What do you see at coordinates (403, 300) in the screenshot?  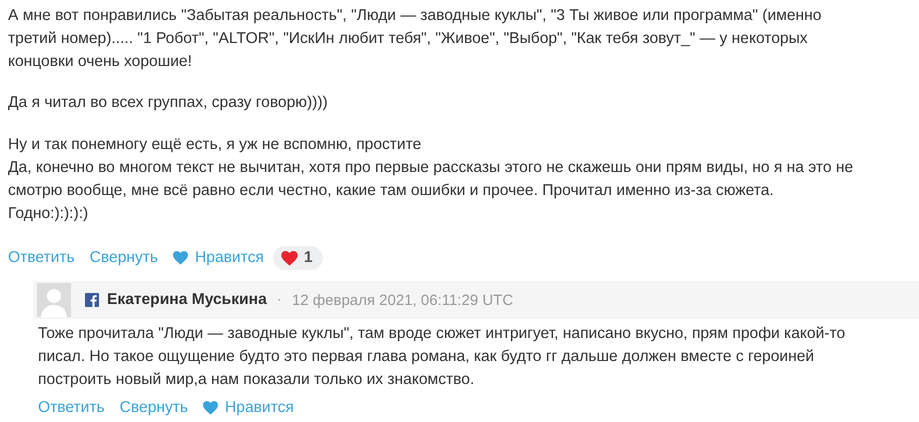 I see `comment-date: 12 февраля 2021, 06:11:29 UTC` at bounding box center [403, 300].